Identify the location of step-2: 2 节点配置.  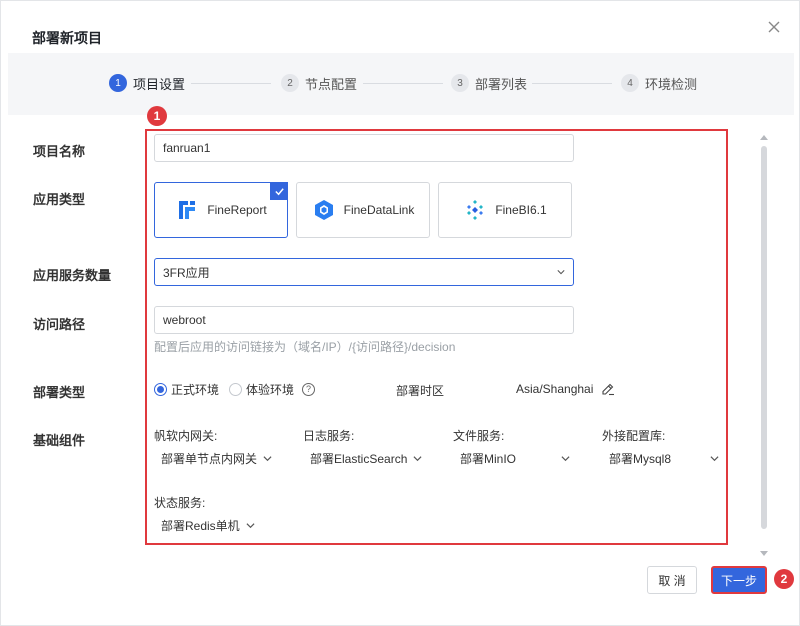
(319, 83).